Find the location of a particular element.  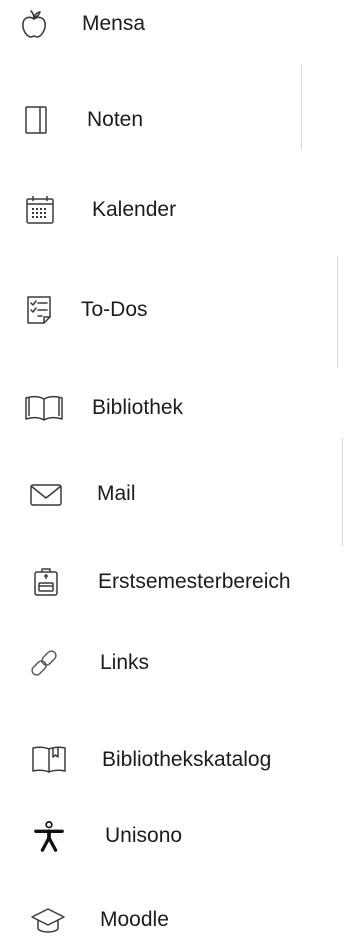

notebook-icon is located at coordinates (36, 120).